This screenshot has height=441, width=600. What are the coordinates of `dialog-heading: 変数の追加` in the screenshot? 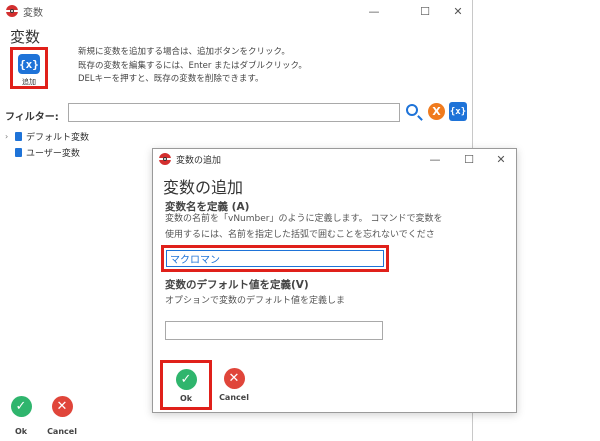 It's located at (203, 187).